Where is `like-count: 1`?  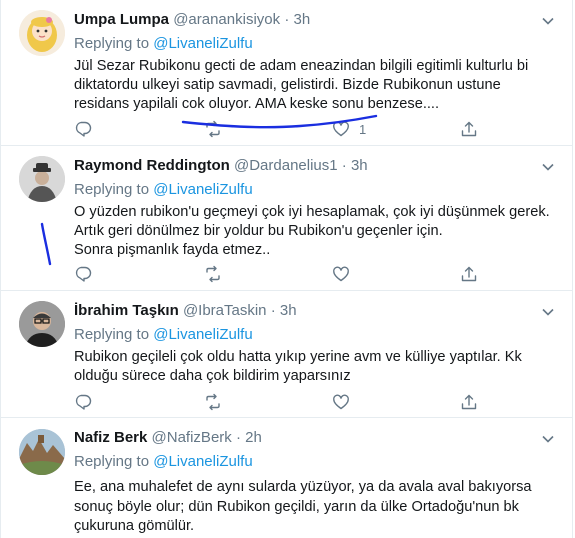
like-count: 1 is located at coordinates (363, 129).